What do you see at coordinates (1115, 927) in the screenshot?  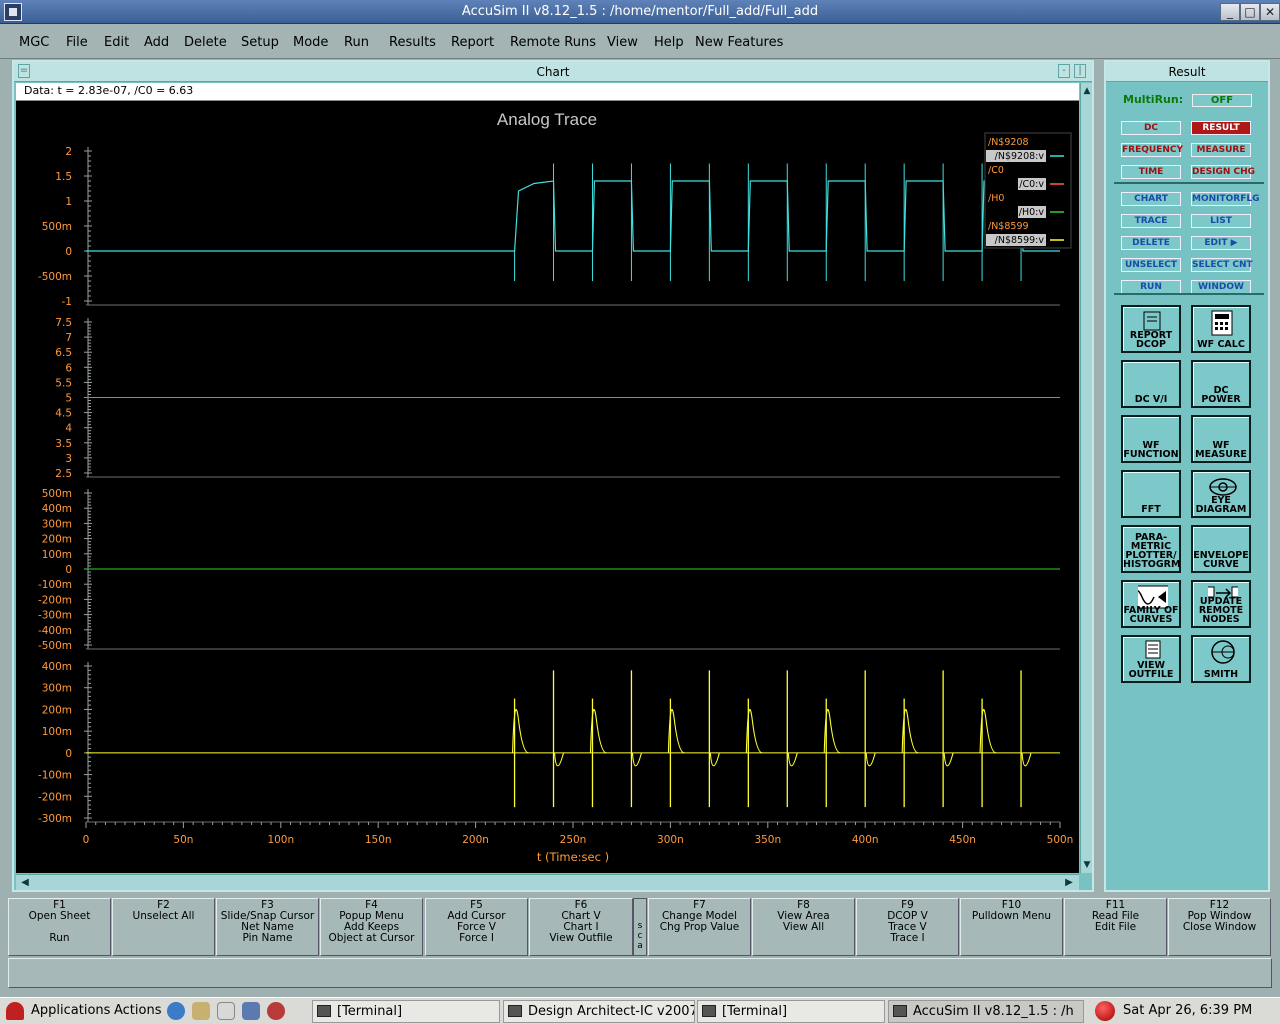 I see `fkey-f11: F11 Read File Edit File` at bounding box center [1115, 927].